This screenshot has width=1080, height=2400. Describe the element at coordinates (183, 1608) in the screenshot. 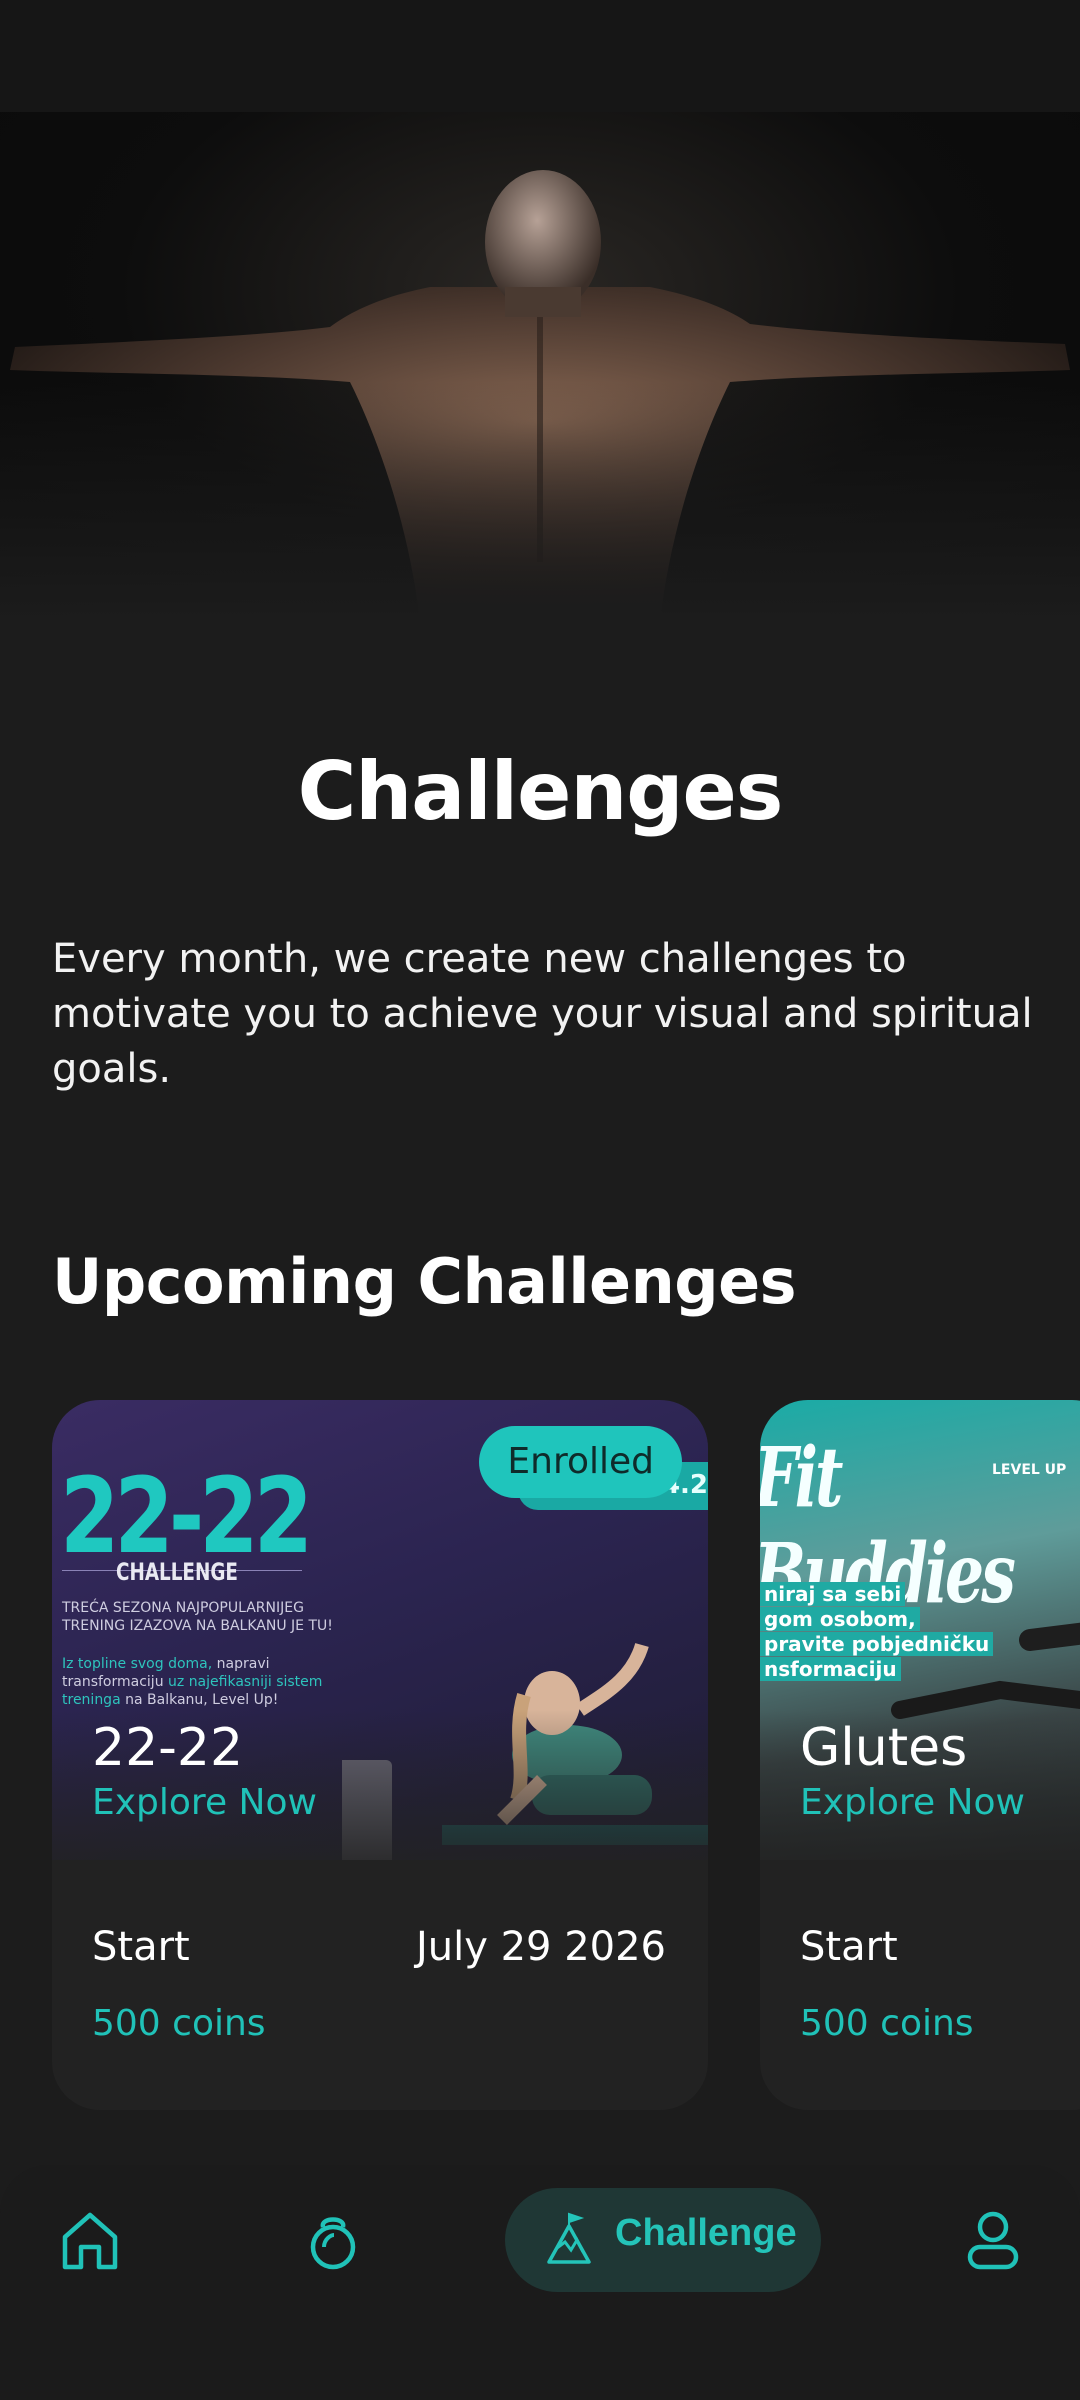

I see `poster-text: TREĆA SEZONA NAJPOPULARNIJEG` at that location.